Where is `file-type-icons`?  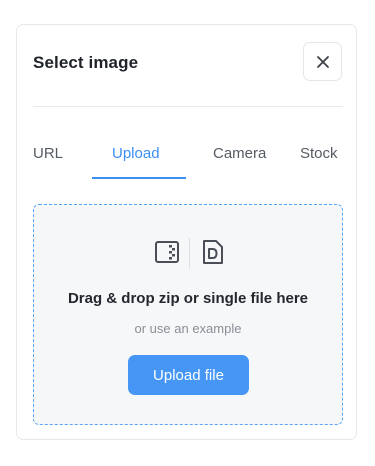 file-type-icons is located at coordinates (188, 253).